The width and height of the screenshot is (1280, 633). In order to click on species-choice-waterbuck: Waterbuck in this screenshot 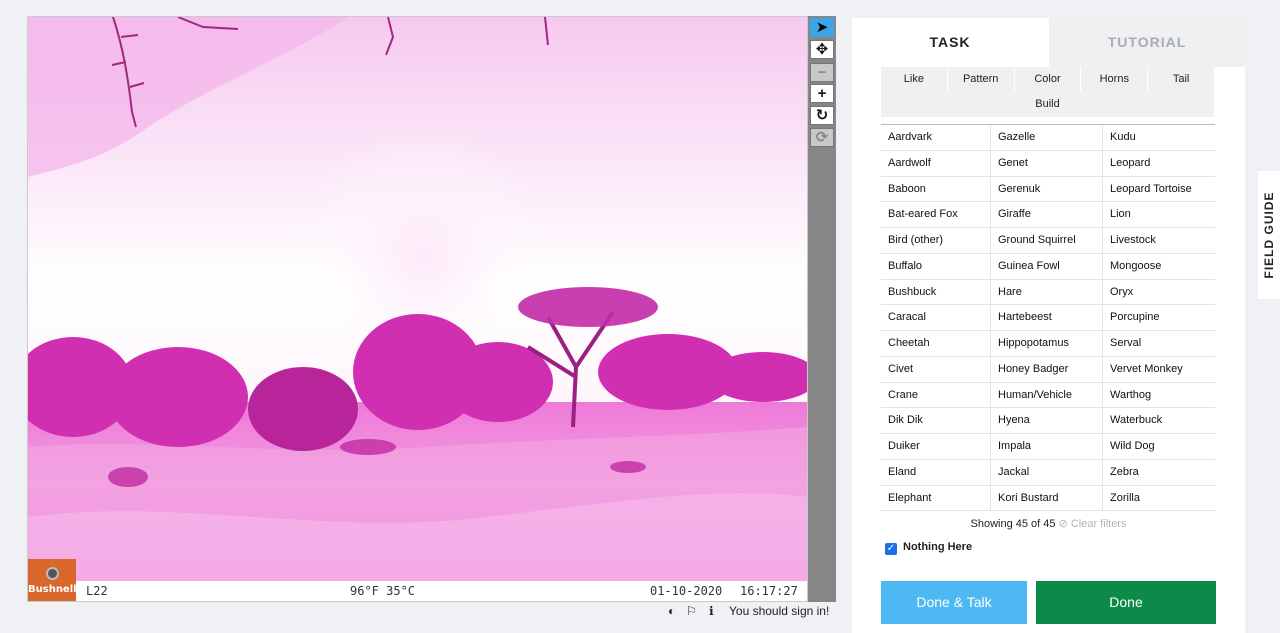, I will do `click(1159, 421)`.